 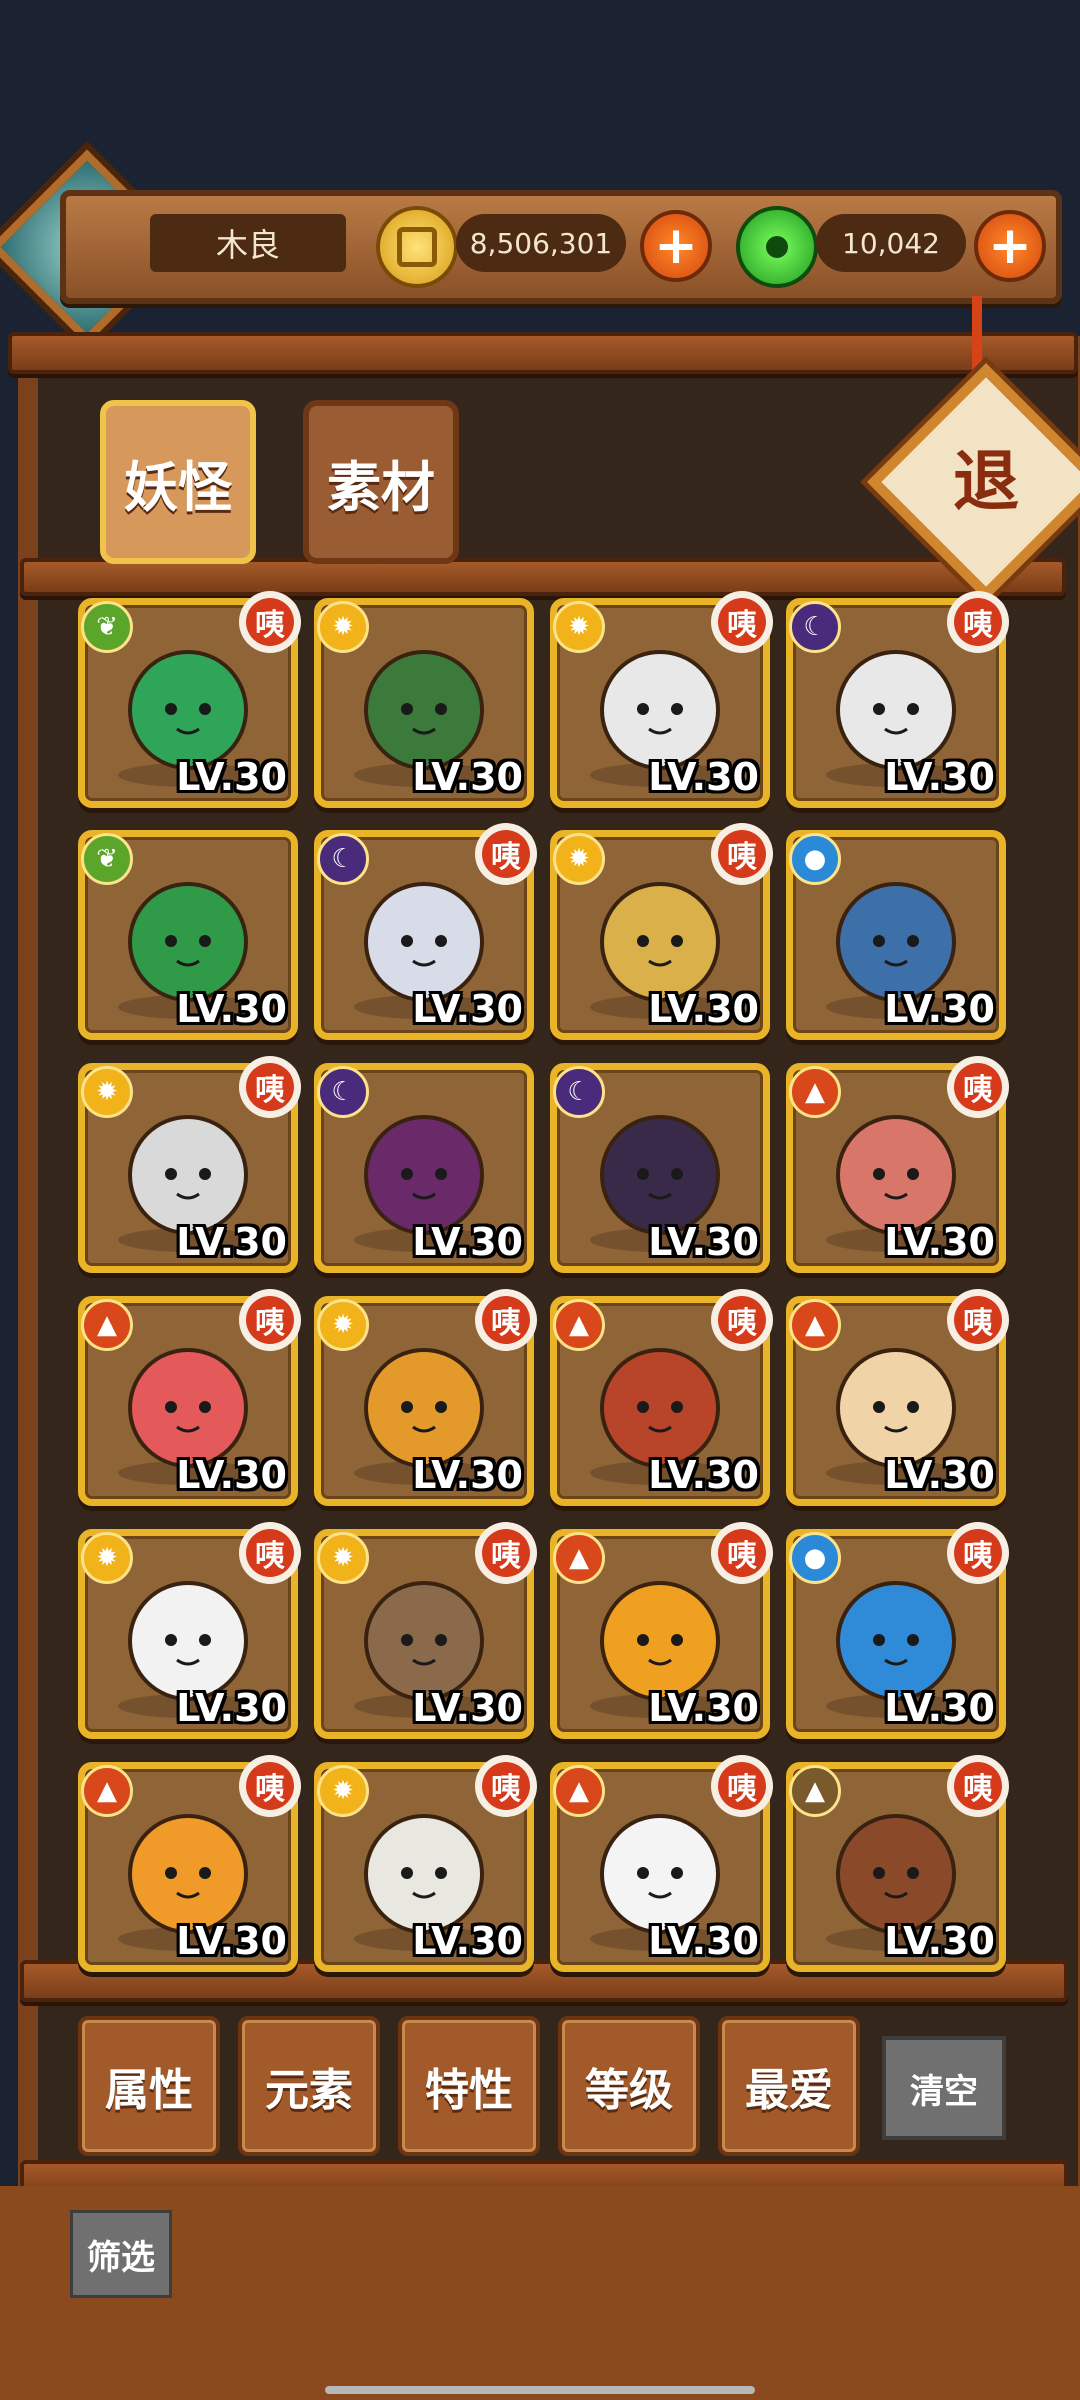 What do you see at coordinates (309, 2086) in the screenshot?
I see `filter-element-button: 元素` at bounding box center [309, 2086].